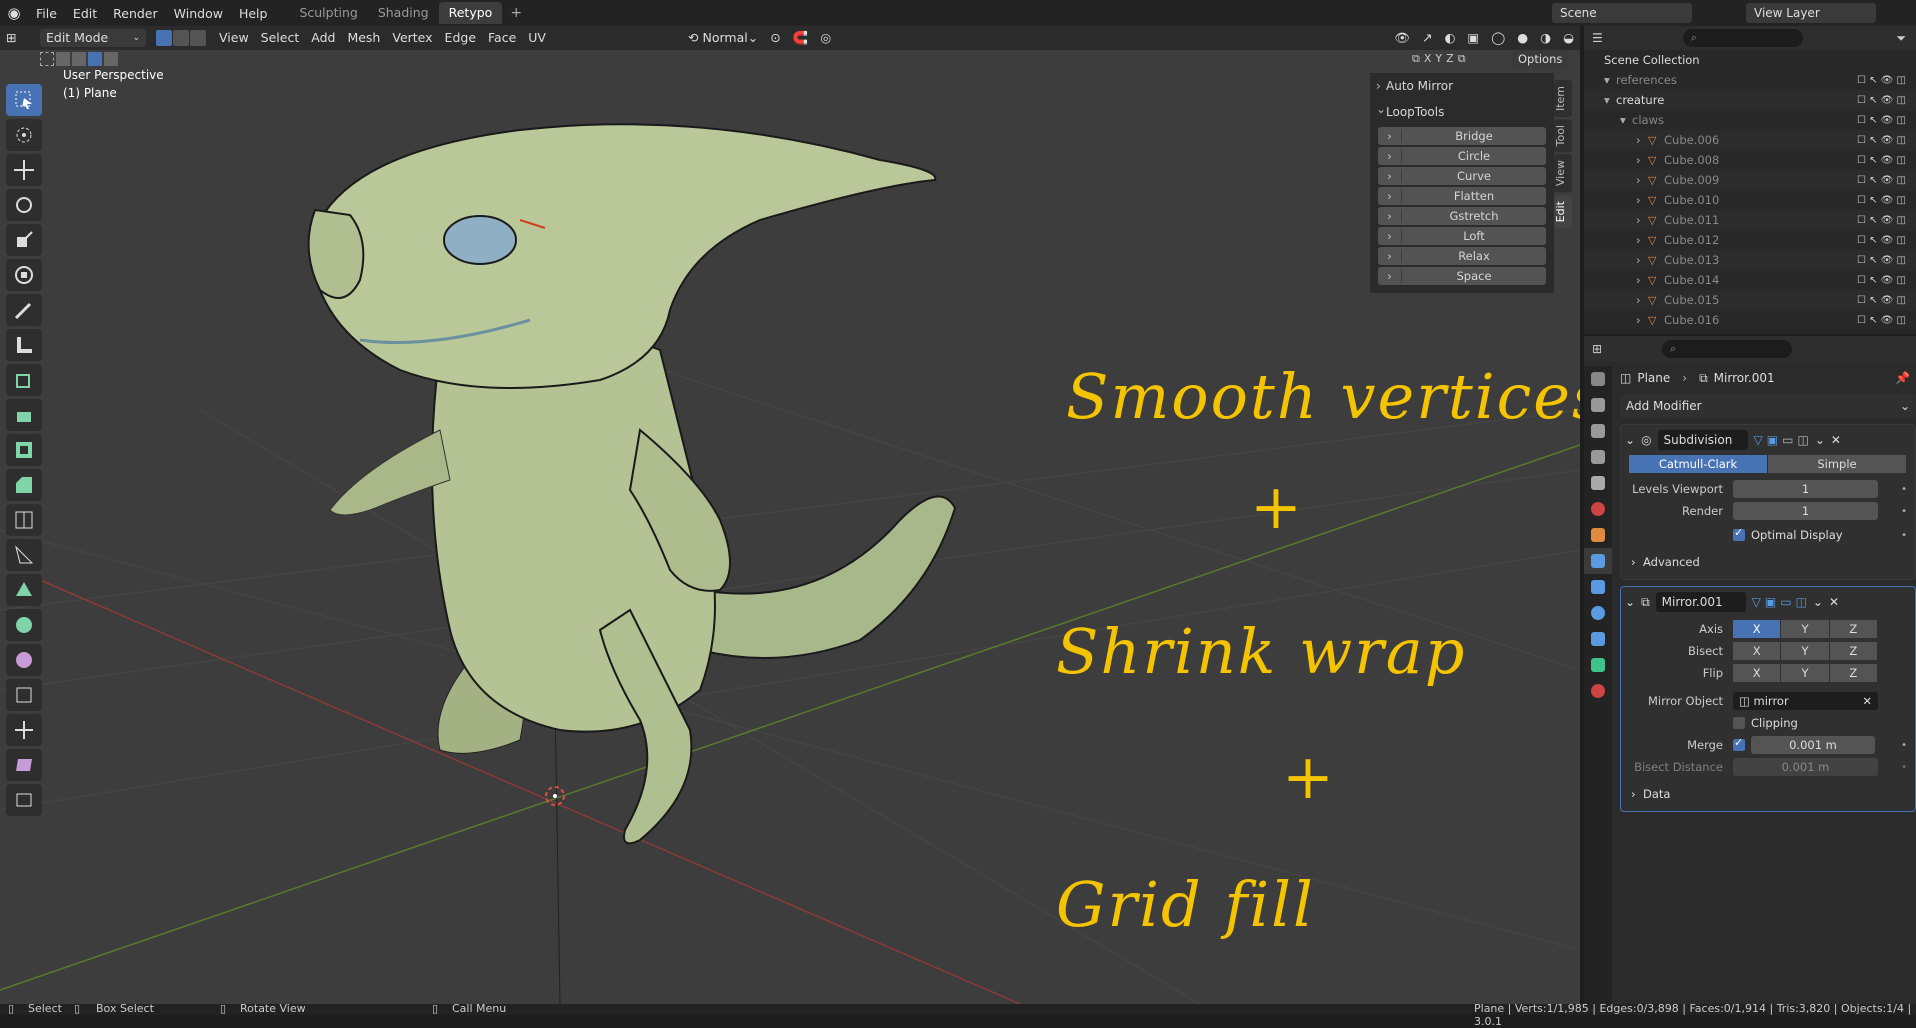  I want to click on looptools-loft-button: › Loft, so click(1462, 236).